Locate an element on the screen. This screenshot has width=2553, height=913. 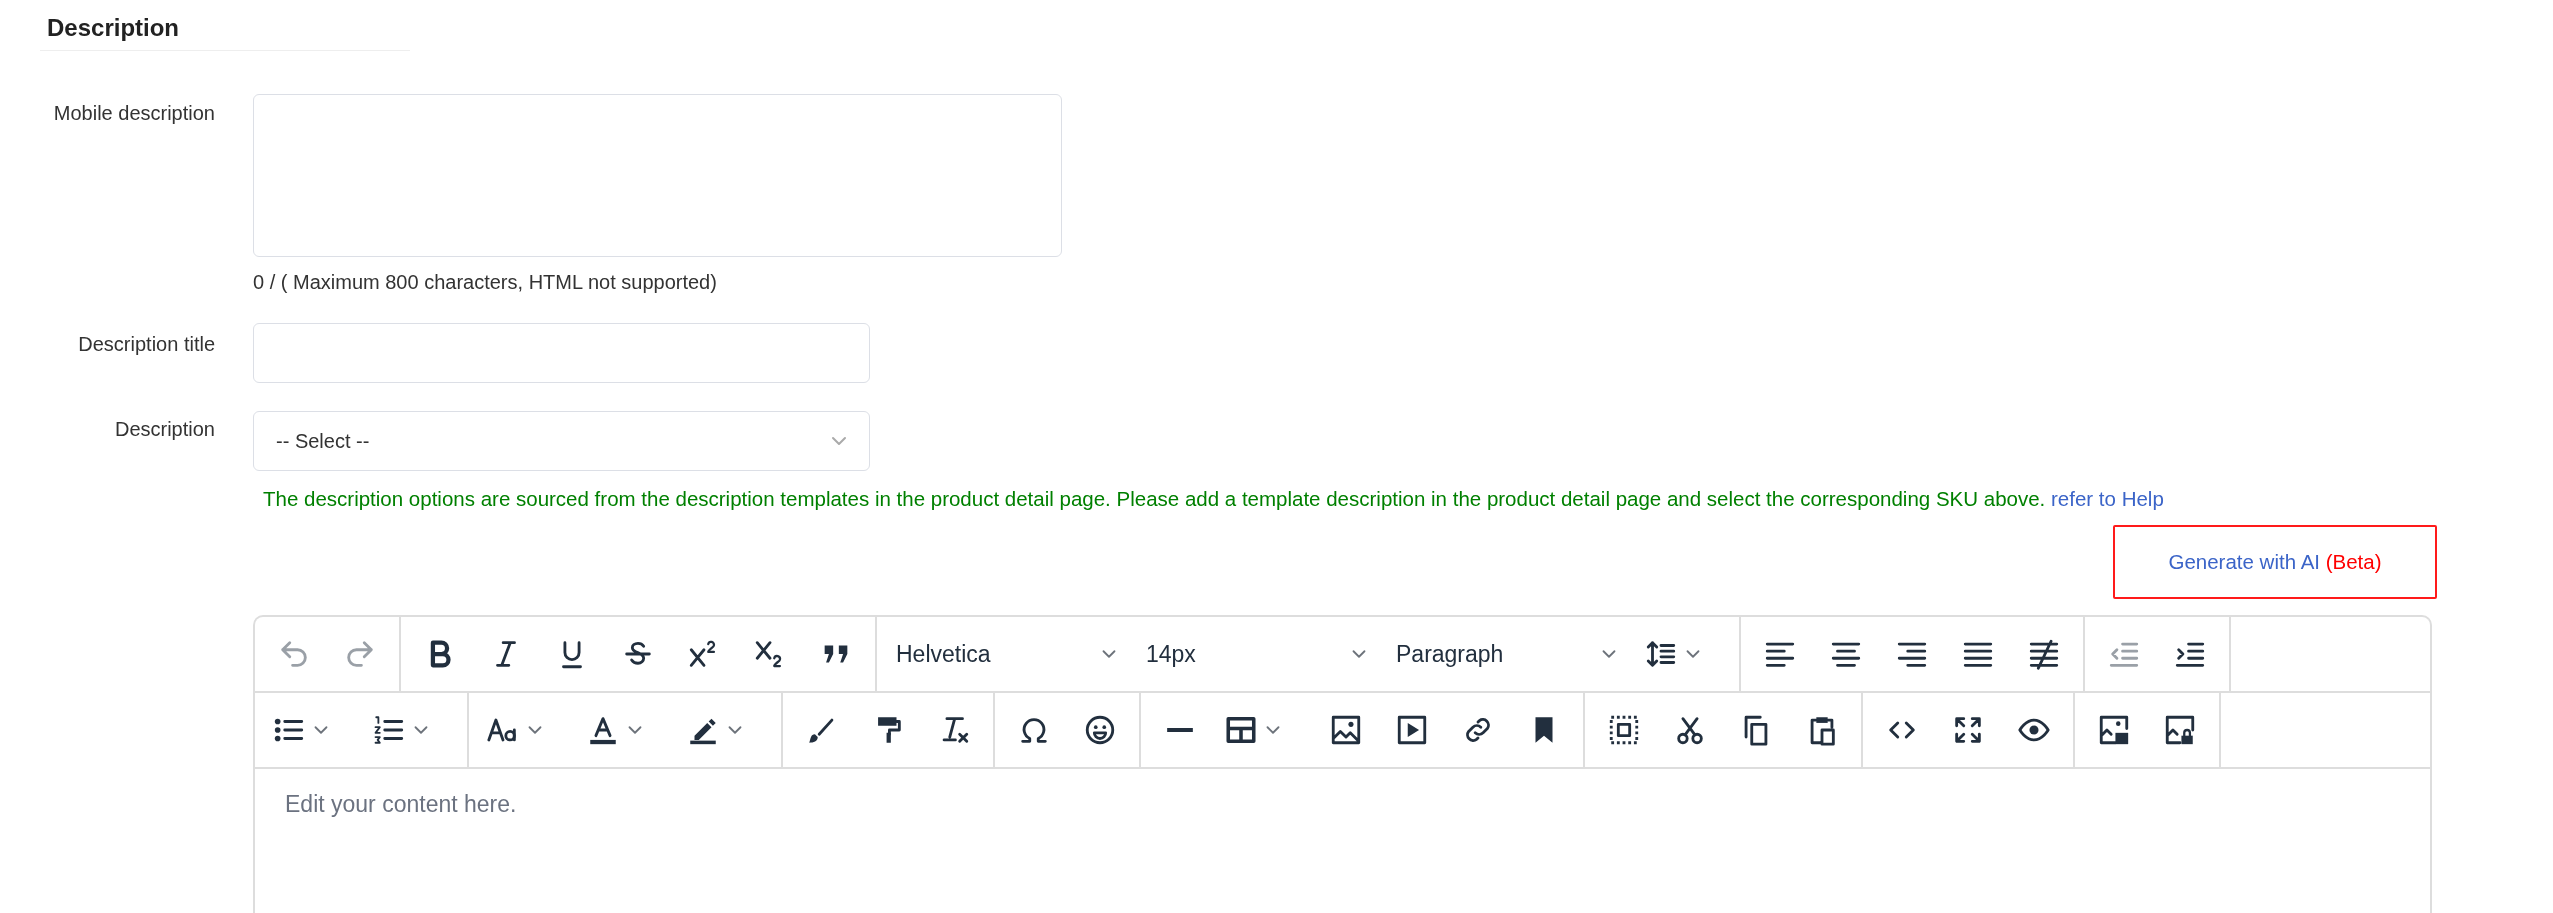
description-title-field is located at coordinates (561, 353).